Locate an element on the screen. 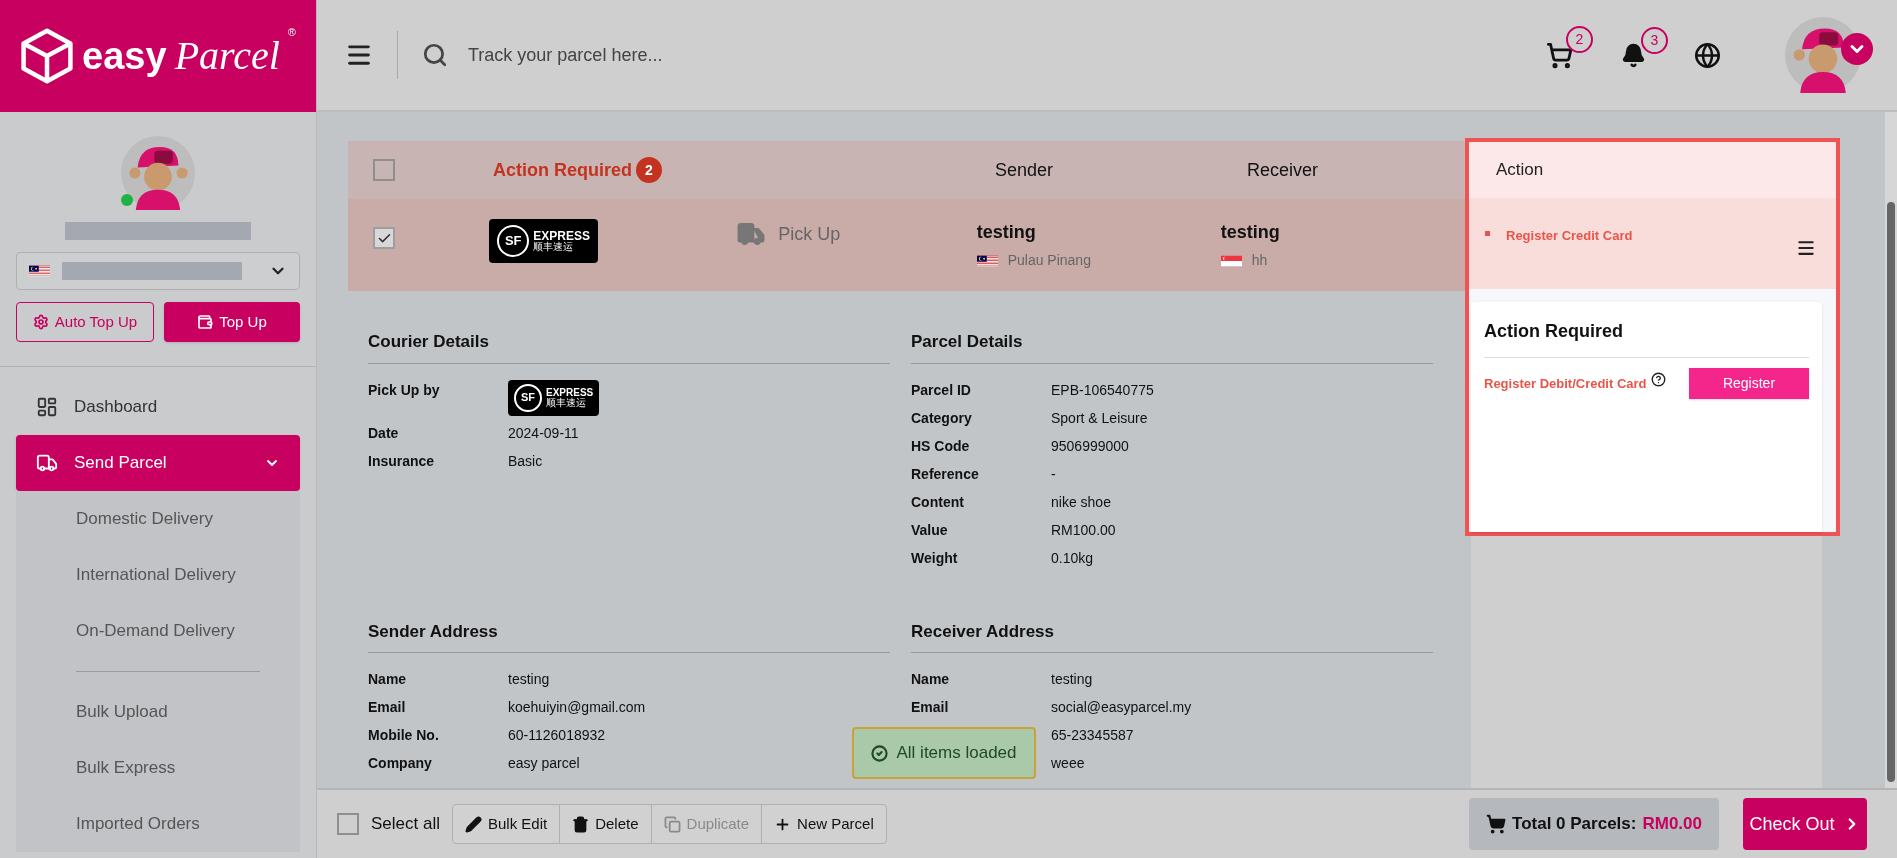 The image size is (1897, 858). submenu-item: On-Demand Delivery is located at coordinates (168, 631).